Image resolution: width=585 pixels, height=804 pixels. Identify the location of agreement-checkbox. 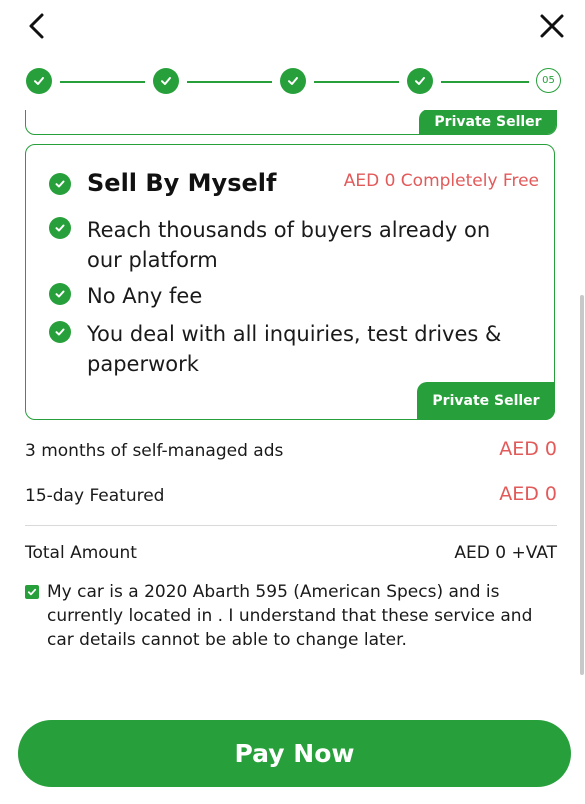
(32, 592).